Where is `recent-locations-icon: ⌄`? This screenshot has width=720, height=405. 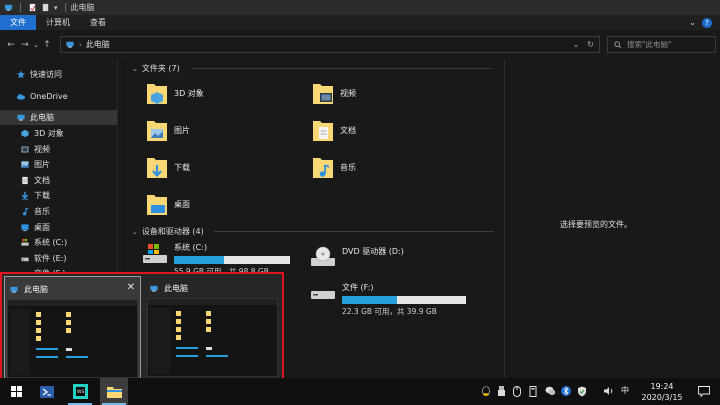 recent-locations-icon: ⌄ is located at coordinates (36, 45).